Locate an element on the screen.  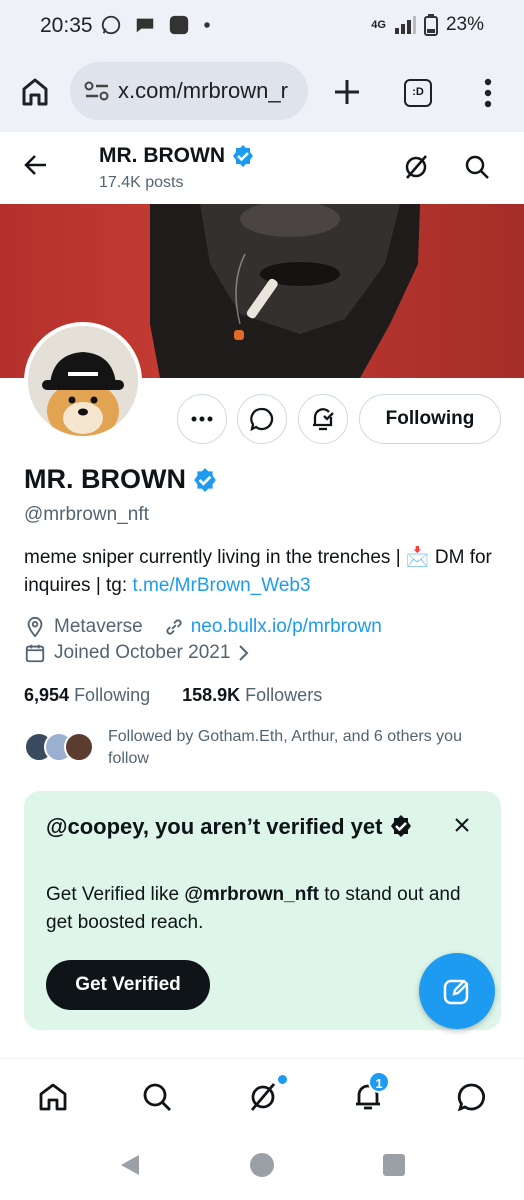
dot-icon is located at coordinates (207, 25).